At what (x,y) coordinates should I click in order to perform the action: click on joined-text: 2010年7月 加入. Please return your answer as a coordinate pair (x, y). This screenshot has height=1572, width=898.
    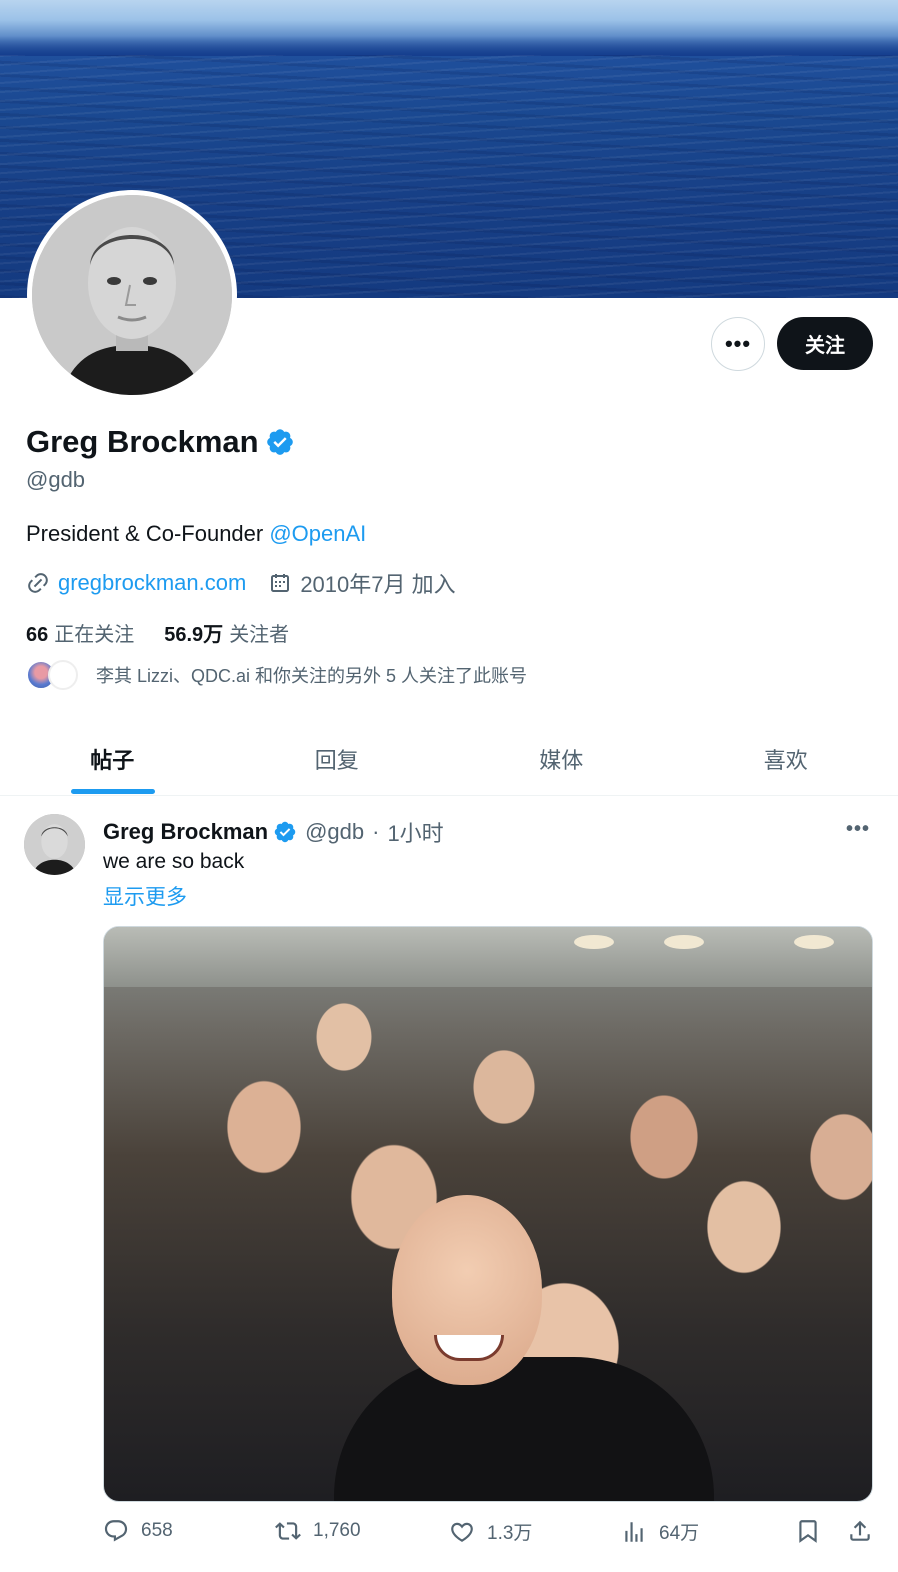
    Looking at the image, I should click on (378, 584).